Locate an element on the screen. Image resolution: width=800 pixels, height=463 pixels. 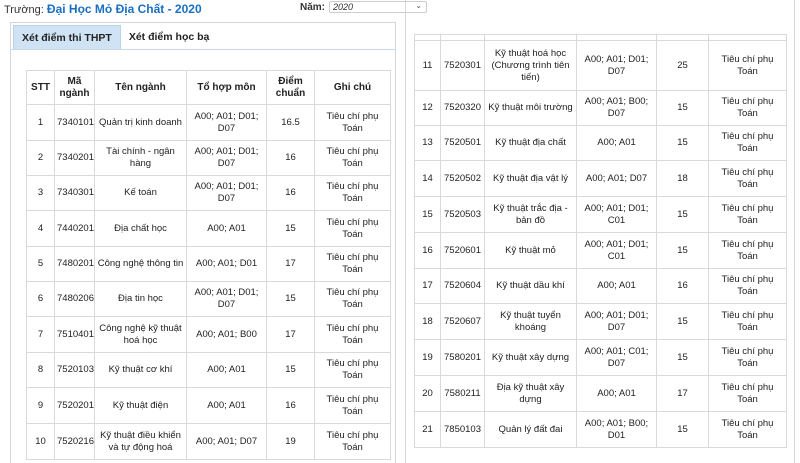
col-header-note: Ghi chú is located at coordinates (352, 87).